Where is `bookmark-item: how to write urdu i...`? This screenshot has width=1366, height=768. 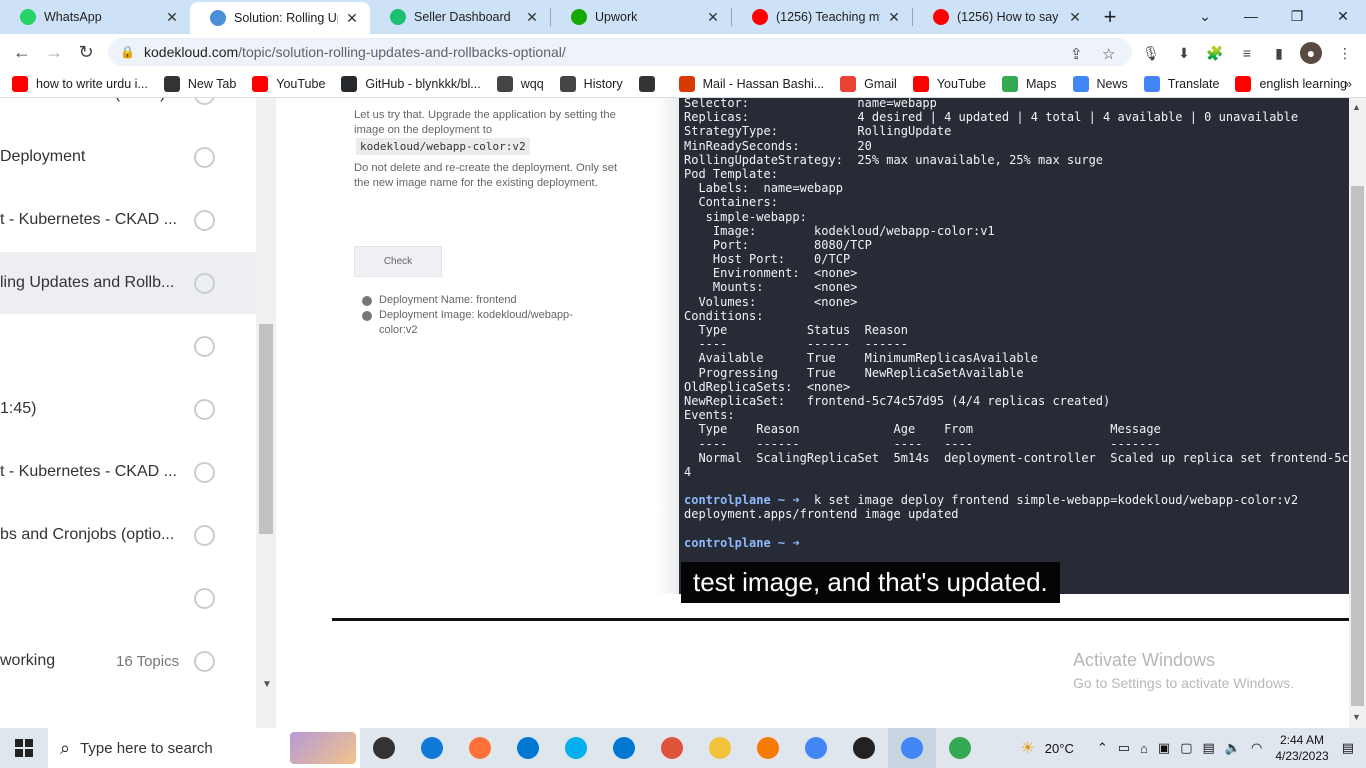
bookmark-item: how to write urdu i... is located at coordinates (80, 83).